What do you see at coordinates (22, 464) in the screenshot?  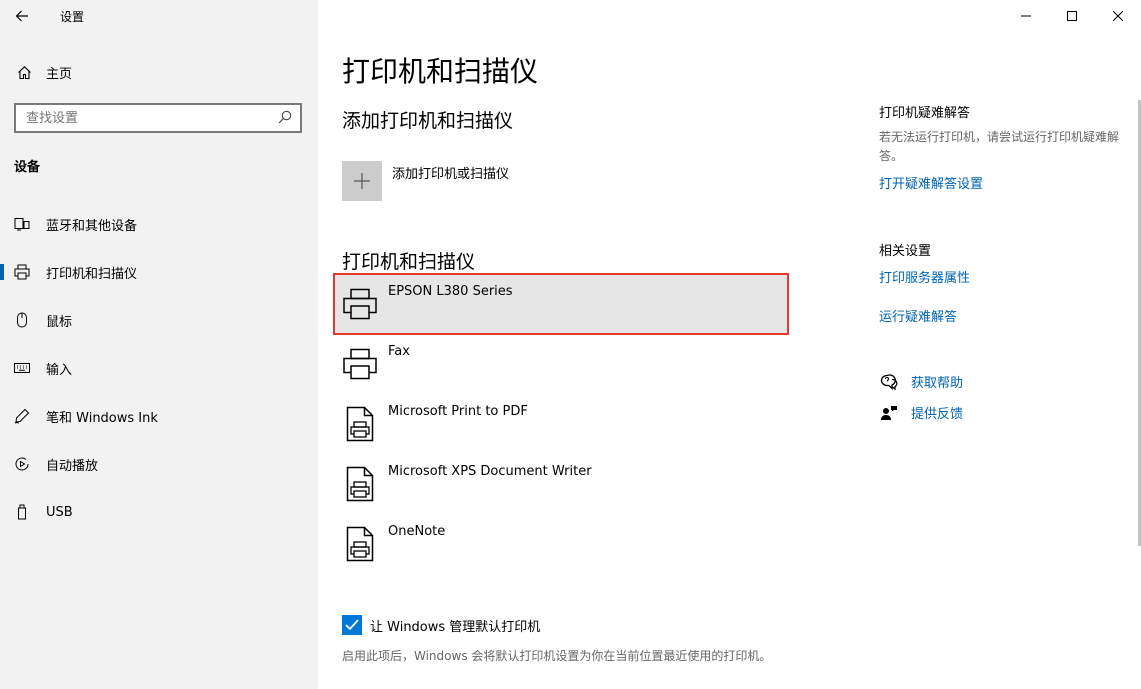 I see `autoplay-icon` at bounding box center [22, 464].